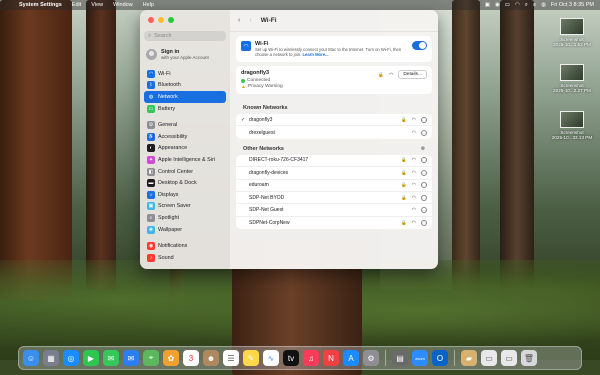 Image resolution: width=600 pixels, height=375 pixels. What do you see at coordinates (191, 358) in the screenshot?
I see `dock-calendar-icon: 3` at bounding box center [191, 358].